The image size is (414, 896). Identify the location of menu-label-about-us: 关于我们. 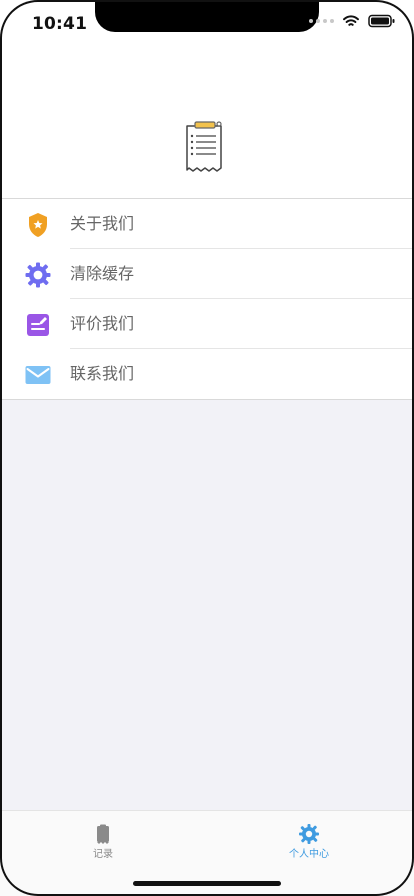
(102, 223).